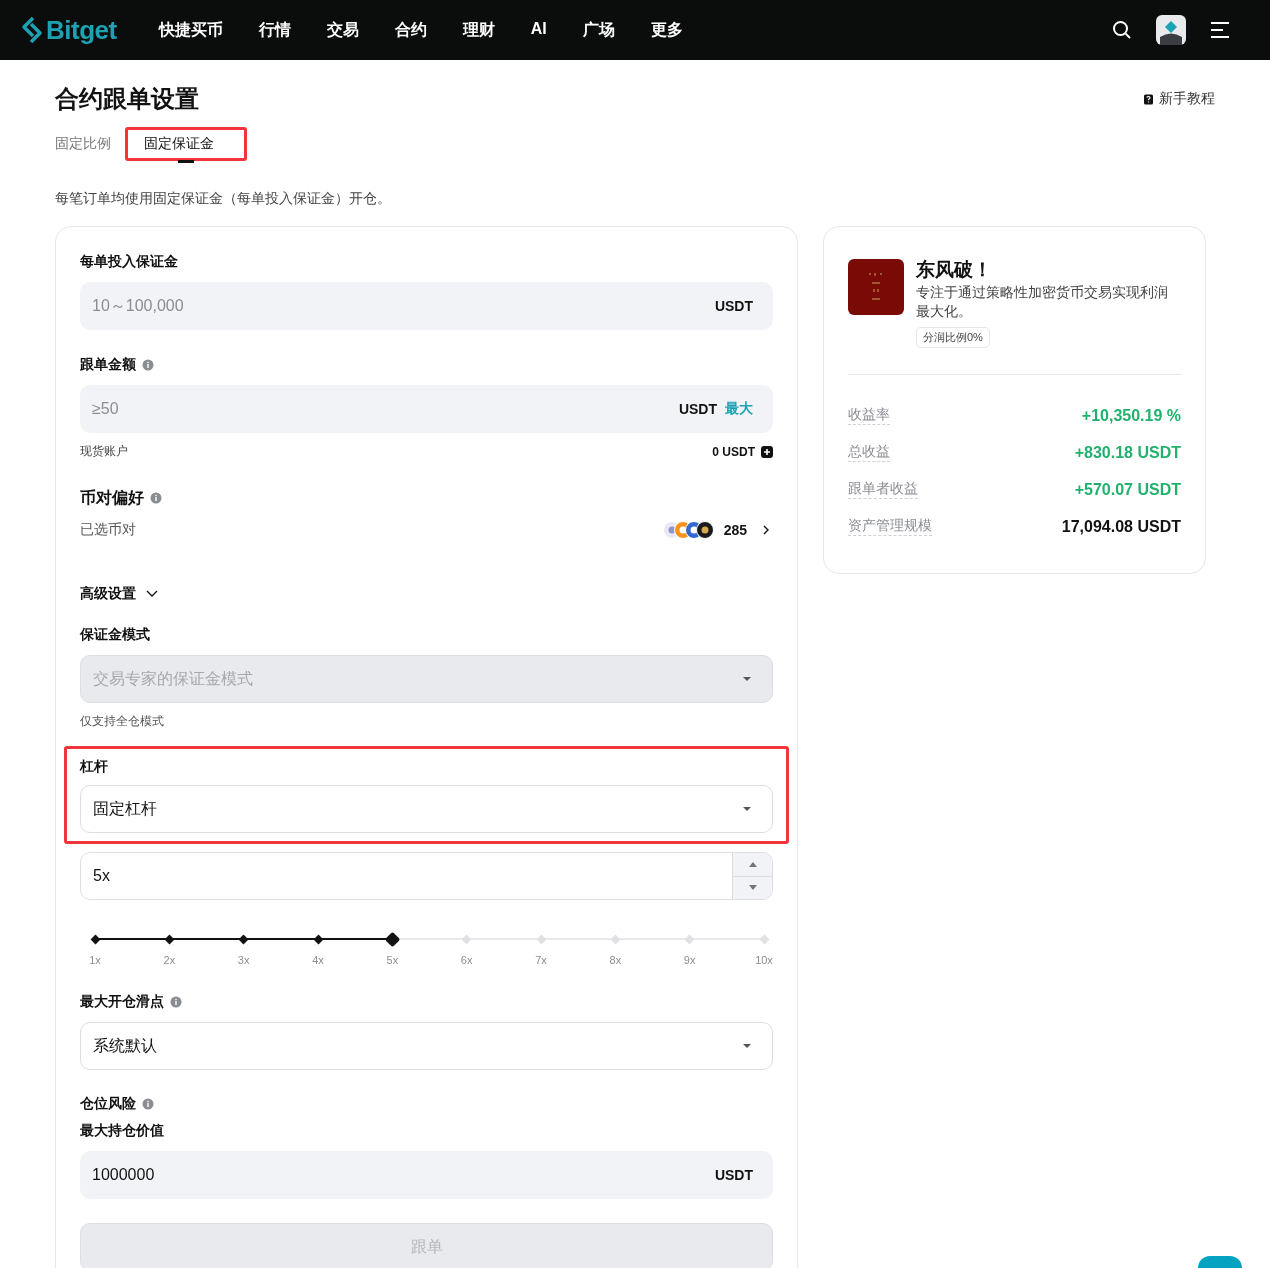 The width and height of the screenshot is (1270, 1268). I want to click on pair-count-link: 285, so click(735, 530).